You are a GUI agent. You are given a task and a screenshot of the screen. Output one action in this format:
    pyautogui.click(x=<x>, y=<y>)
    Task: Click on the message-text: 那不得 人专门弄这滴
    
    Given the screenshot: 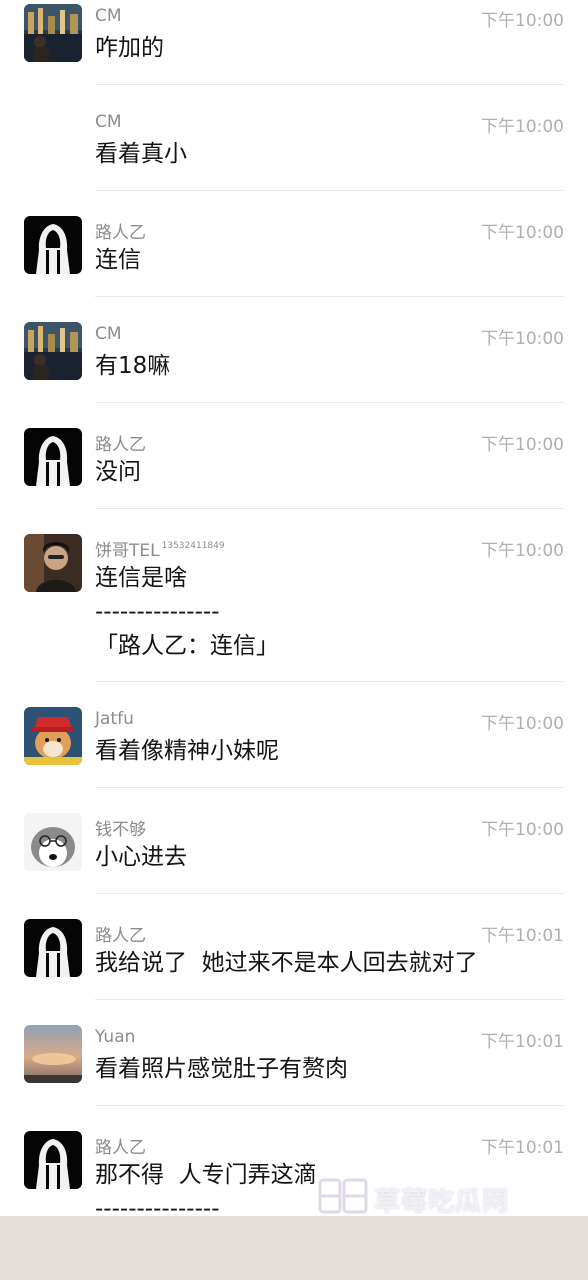 What is the action you would take?
    pyautogui.click(x=206, y=1175)
    